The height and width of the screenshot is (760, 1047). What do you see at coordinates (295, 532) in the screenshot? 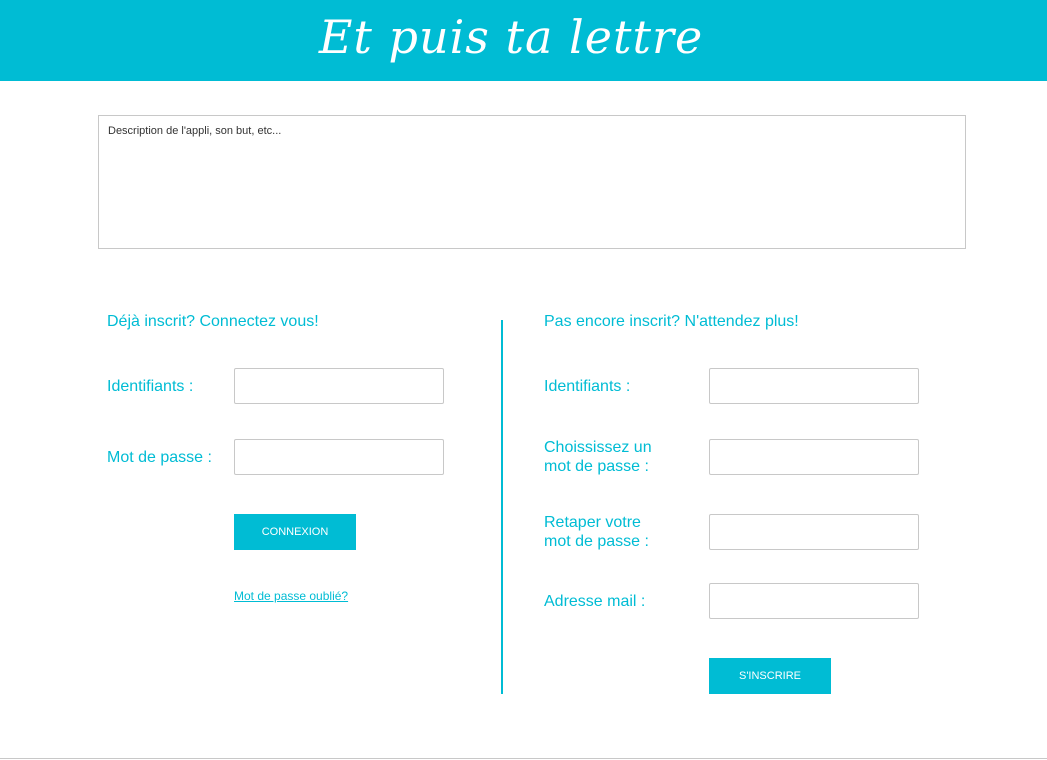
I see `login-button: Connexion` at bounding box center [295, 532].